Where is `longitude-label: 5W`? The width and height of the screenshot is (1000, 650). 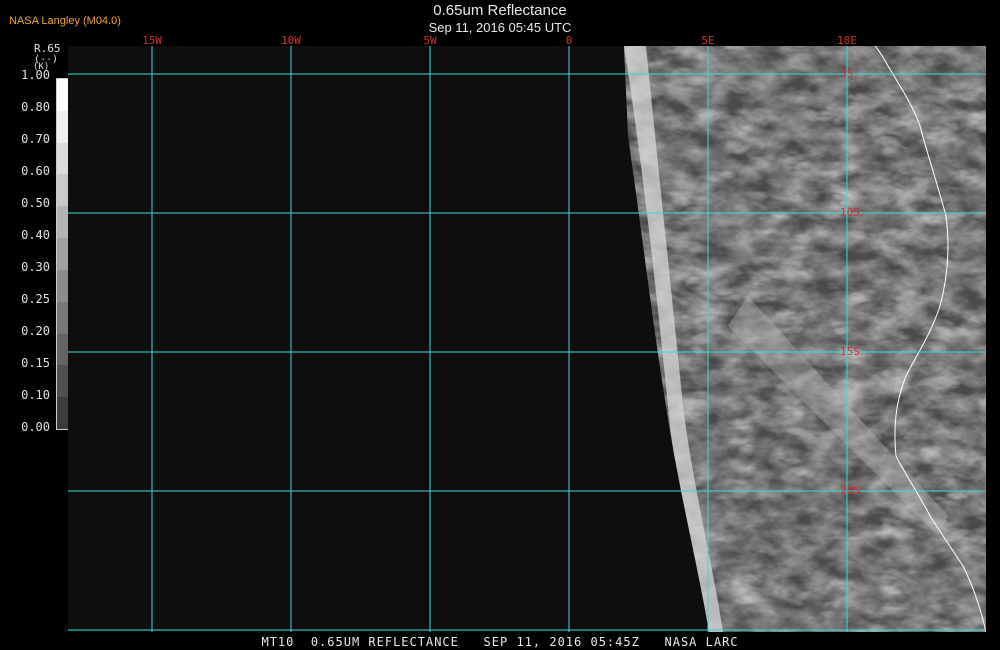
longitude-label: 5W is located at coordinates (430, 40).